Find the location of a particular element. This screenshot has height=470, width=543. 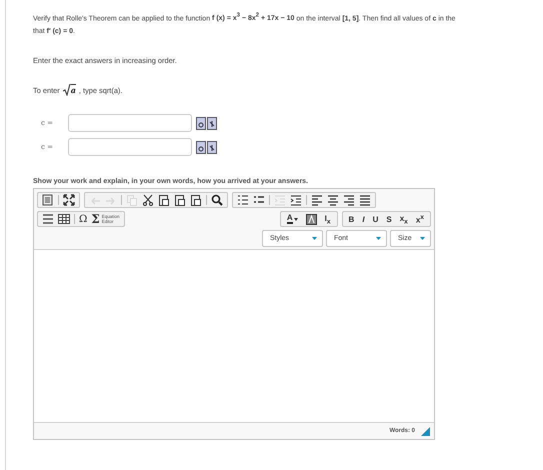

align-left-icon is located at coordinates (317, 200).